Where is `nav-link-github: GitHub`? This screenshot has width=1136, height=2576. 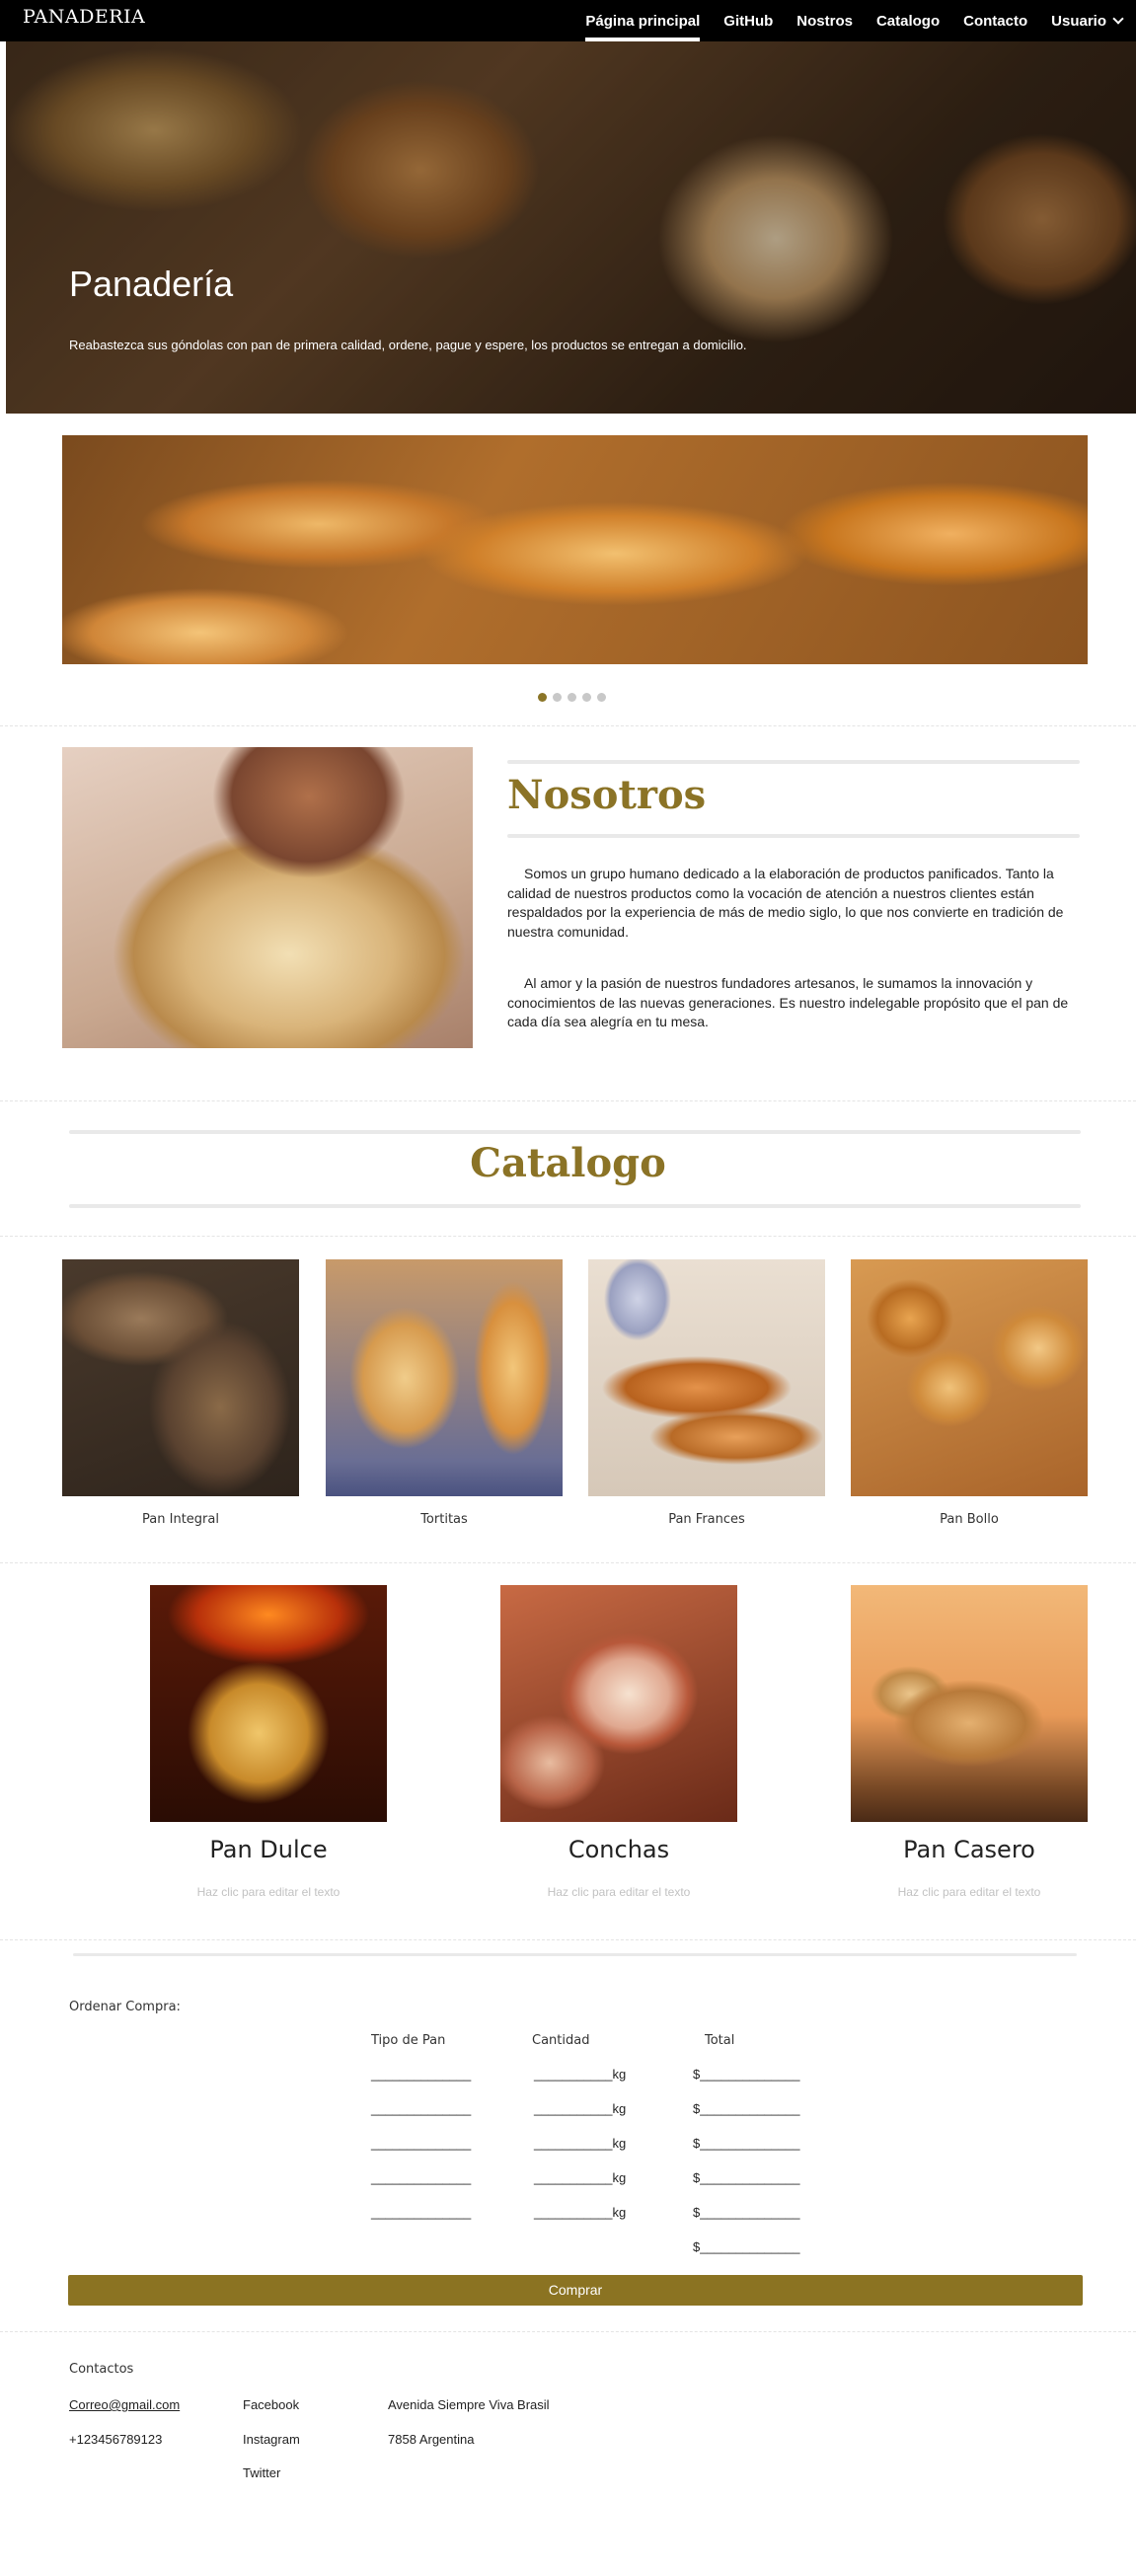 nav-link-github: GitHub is located at coordinates (748, 20).